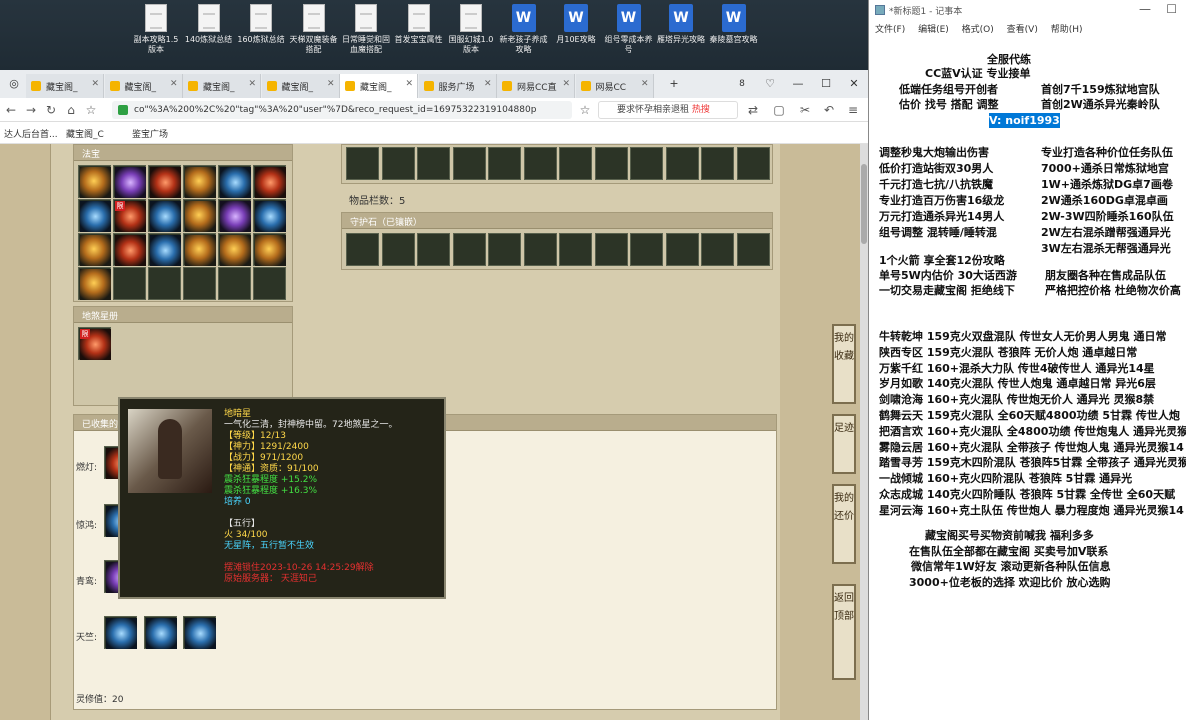 Image resolution: width=1186 pixels, height=720 pixels. What do you see at coordinates (844, 632) in the screenshot?
I see `back-to-top-button: 返回顶部` at bounding box center [844, 632].